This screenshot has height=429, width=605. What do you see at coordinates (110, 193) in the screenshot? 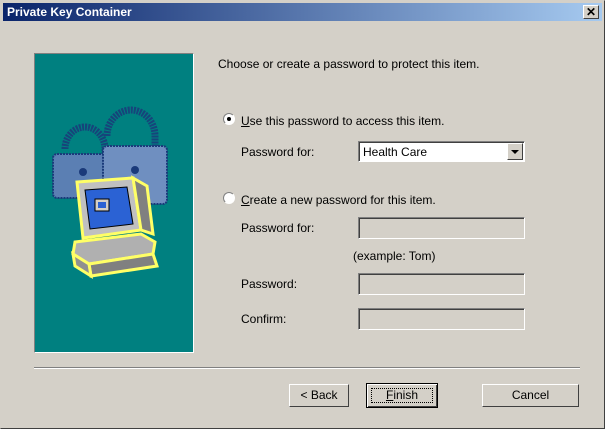
I see `padlock-computer-illustration` at bounding box center [110, 193].